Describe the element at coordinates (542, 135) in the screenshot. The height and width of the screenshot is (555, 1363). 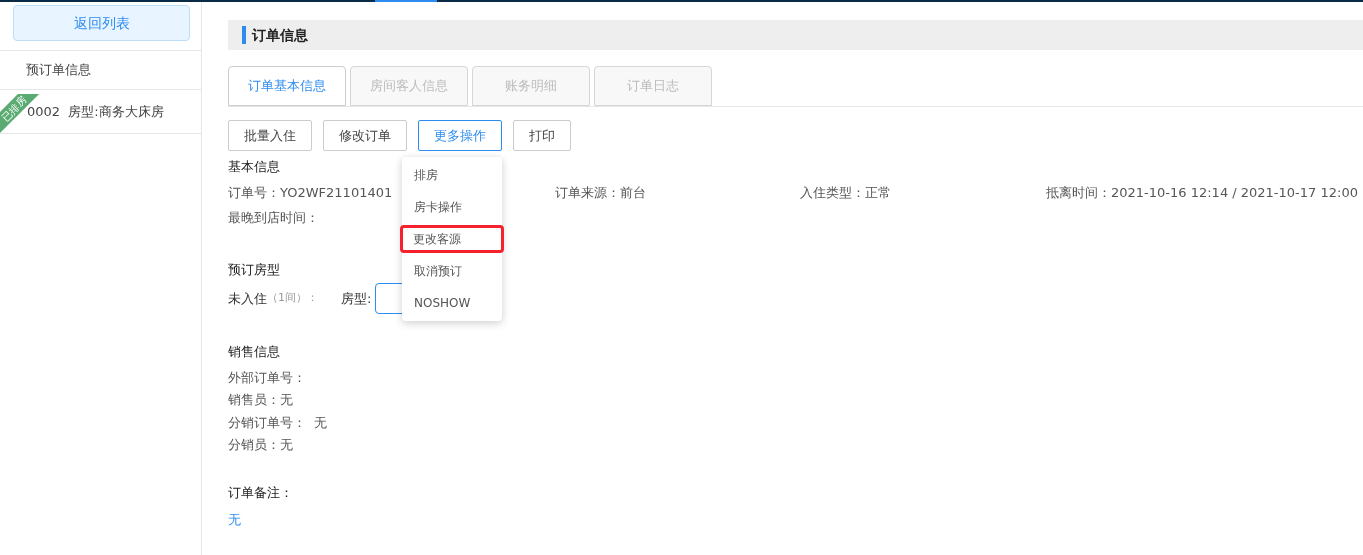
I see `action-button: 打印` at that location.